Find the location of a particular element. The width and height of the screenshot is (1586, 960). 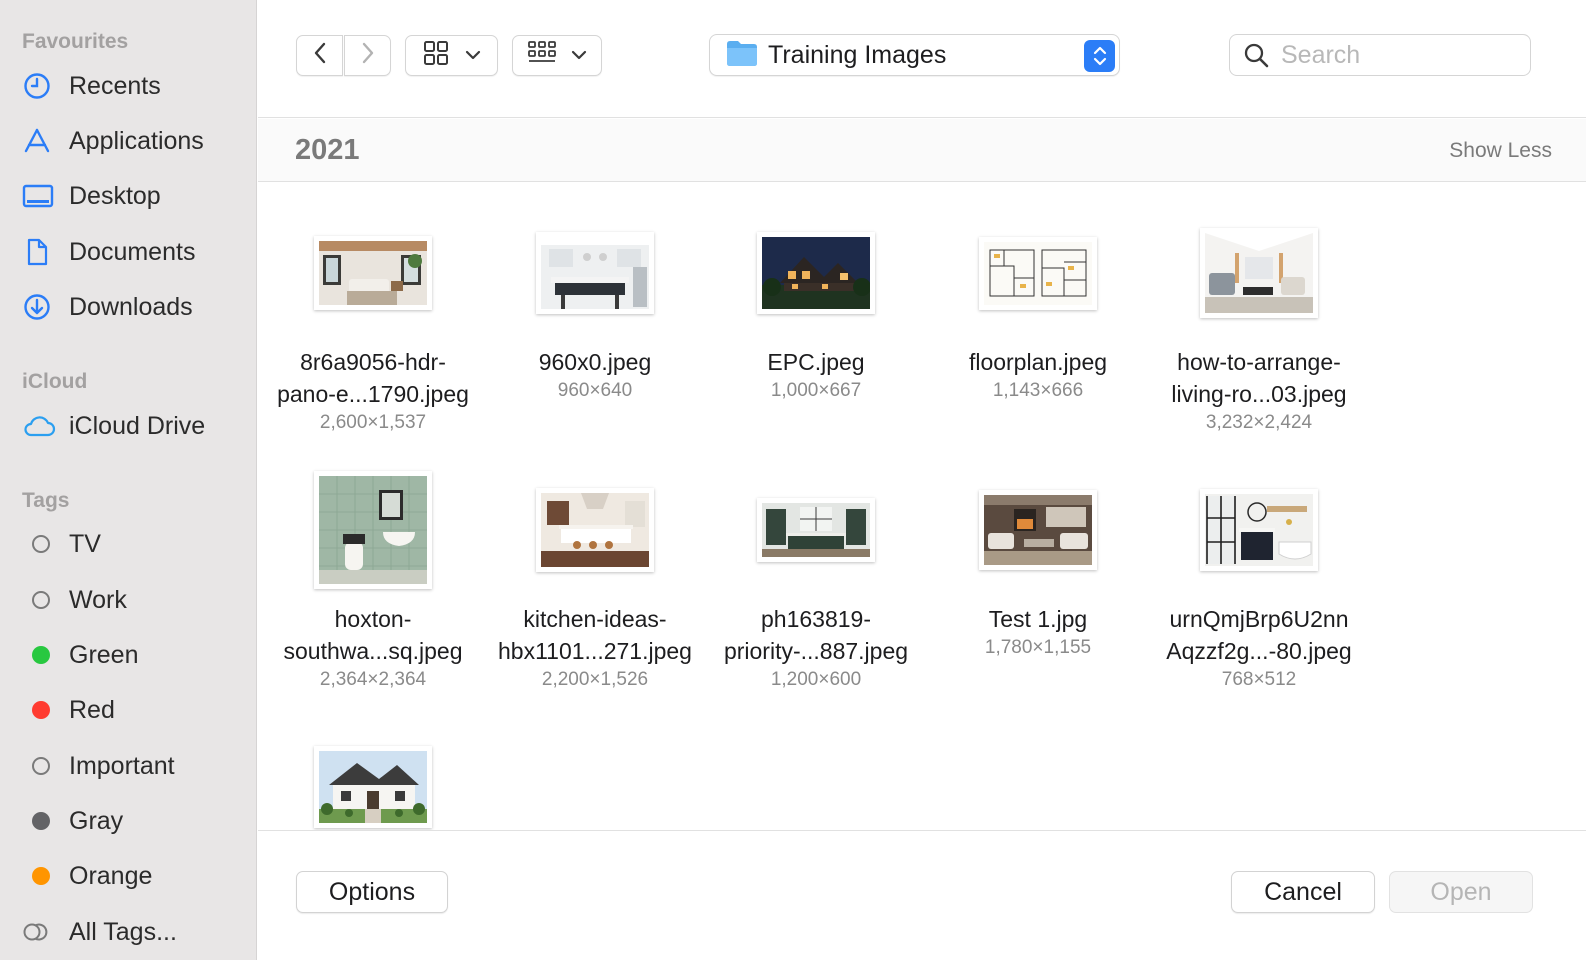

green-kitchen-image is located at coordinates (816, 530).